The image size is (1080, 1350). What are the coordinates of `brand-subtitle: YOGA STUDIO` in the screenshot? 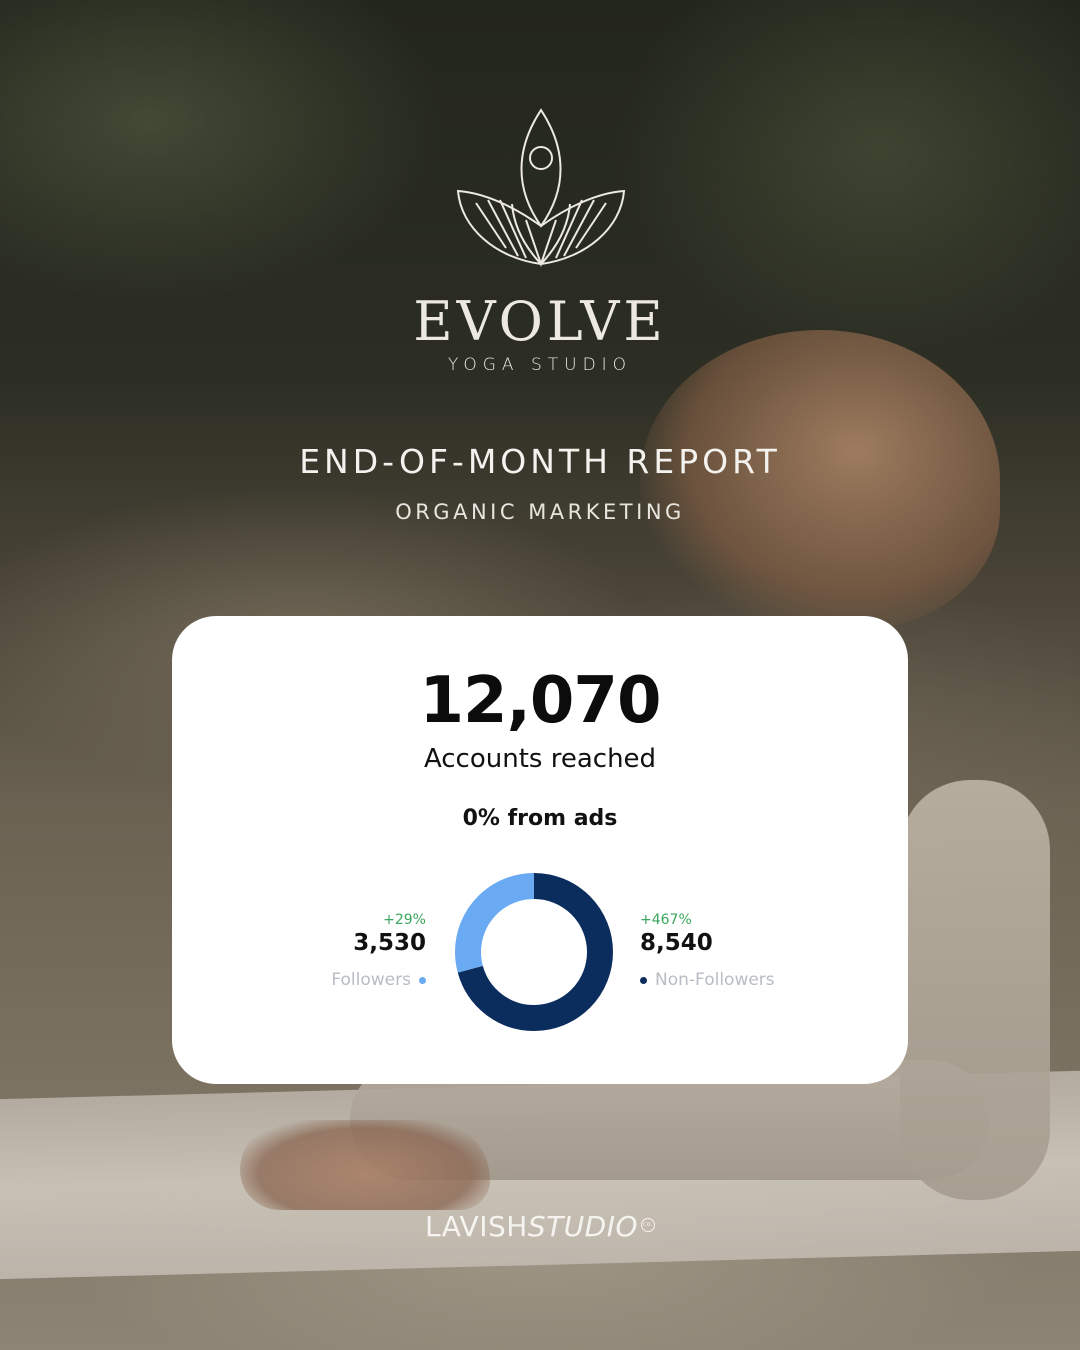 It's located at (540, 365).